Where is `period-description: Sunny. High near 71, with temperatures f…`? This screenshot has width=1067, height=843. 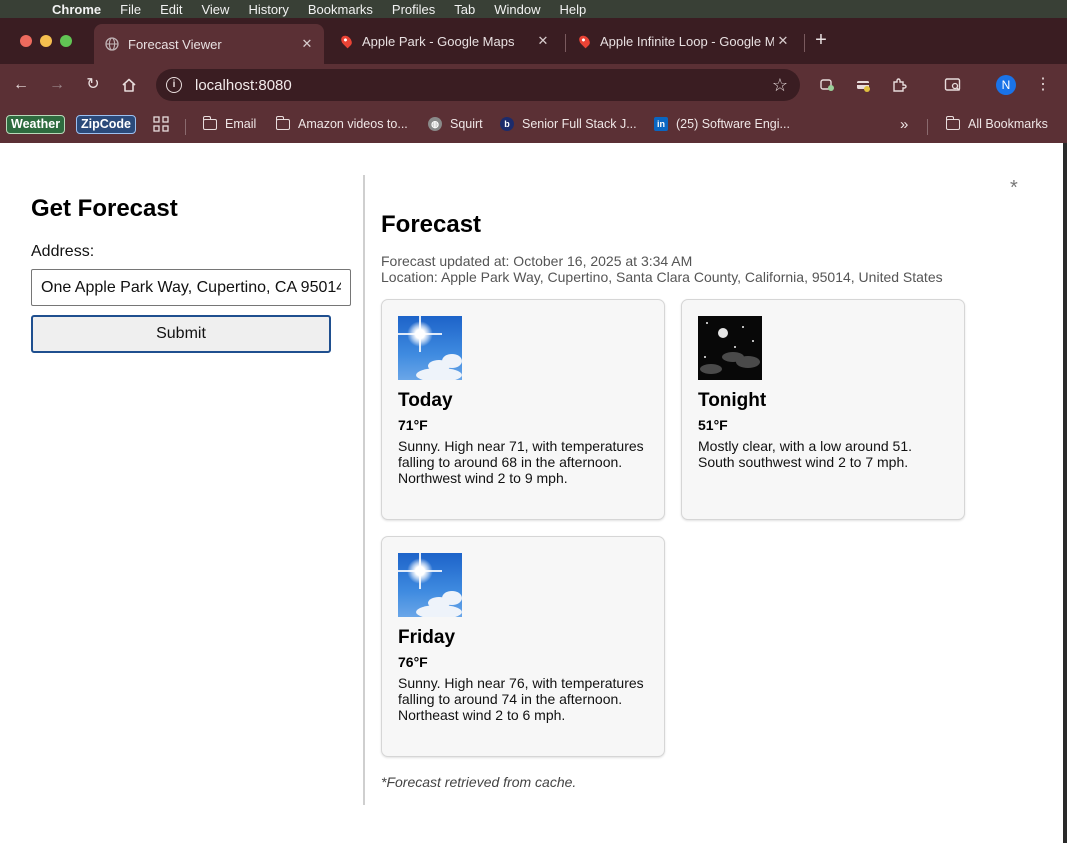
period-description: Sunny. High near 71, with temperatures f… is located at coordinates (521, 462).